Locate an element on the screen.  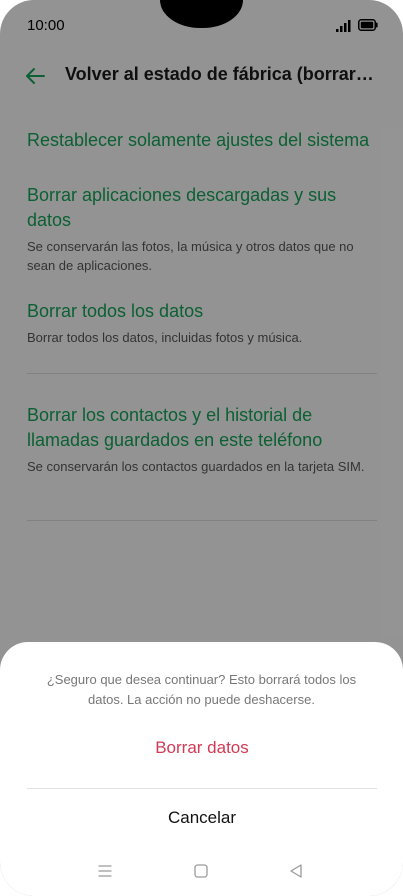
home-icon is located at coordinates (201, 871).